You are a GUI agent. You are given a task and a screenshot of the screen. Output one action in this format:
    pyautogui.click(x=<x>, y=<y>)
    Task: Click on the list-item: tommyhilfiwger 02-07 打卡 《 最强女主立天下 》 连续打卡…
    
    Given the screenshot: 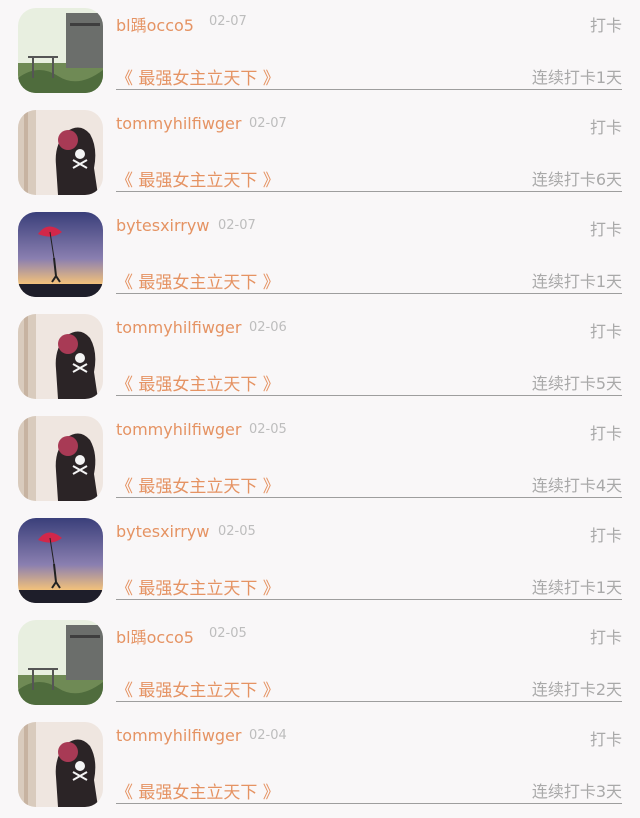 What is the action you would take?
    pyautogui.click(x=320, y=153)
    